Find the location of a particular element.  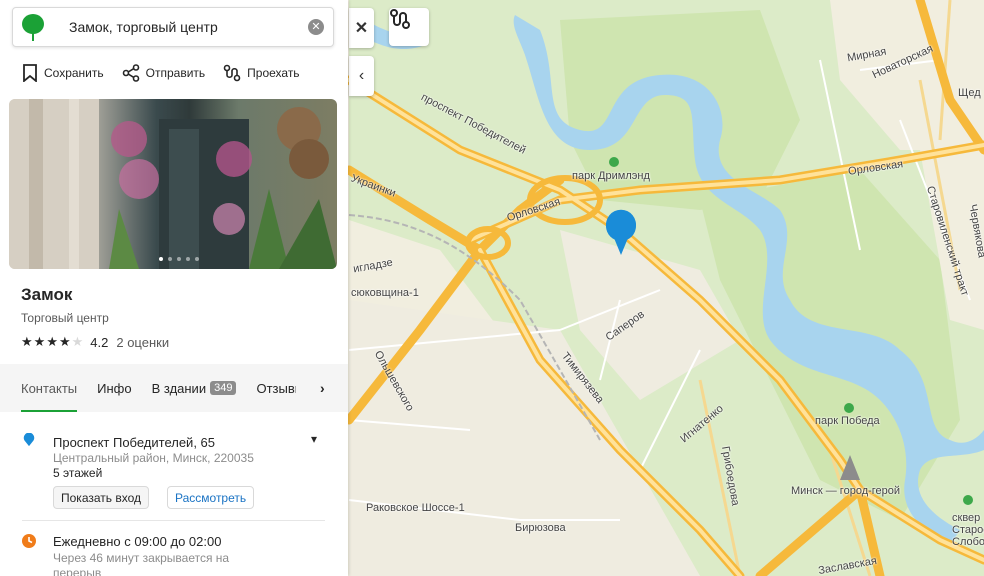

place-photo is located at coordinates (173, 184).